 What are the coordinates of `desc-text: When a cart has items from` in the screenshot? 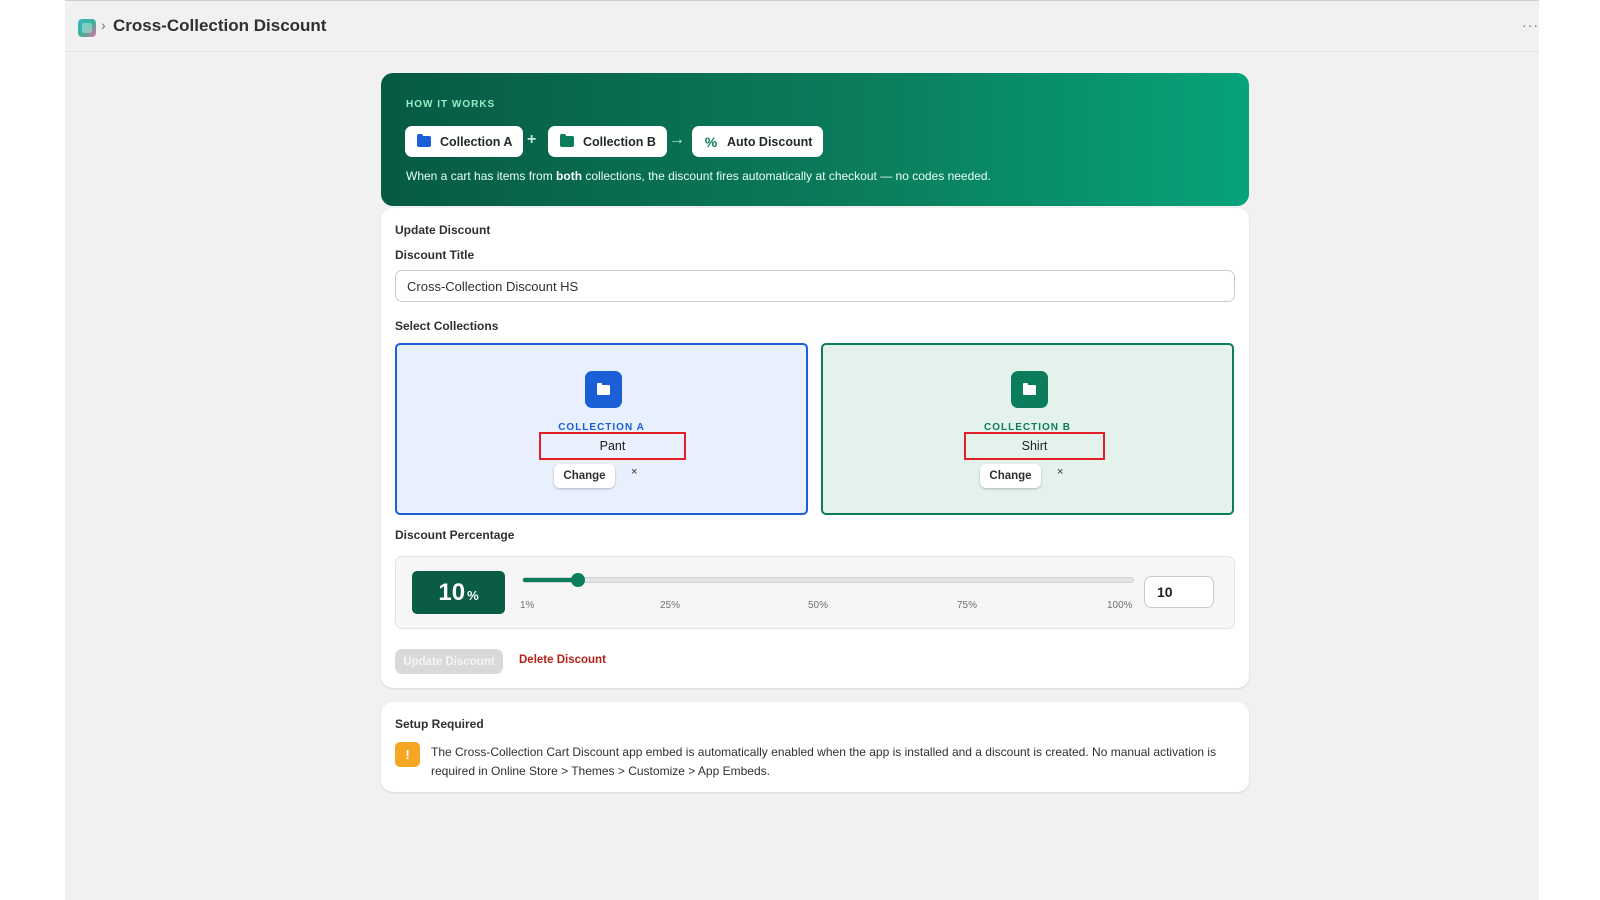 It's located at (481, 176).